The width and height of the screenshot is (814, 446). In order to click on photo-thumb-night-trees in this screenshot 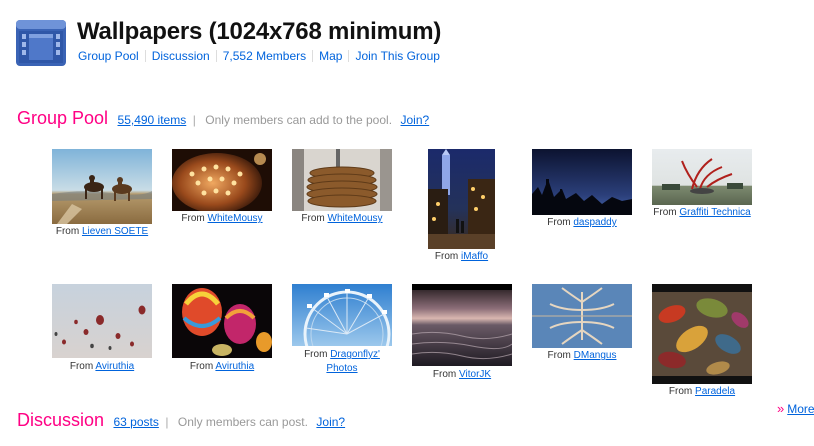, I will do `click(582, 182)`.